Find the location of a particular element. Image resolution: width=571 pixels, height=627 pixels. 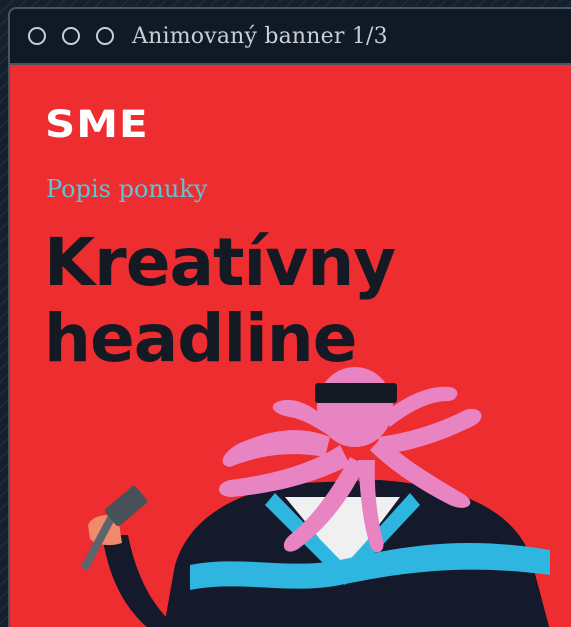

offer-description: Popis ponuky is located at coordinates (127, 189).